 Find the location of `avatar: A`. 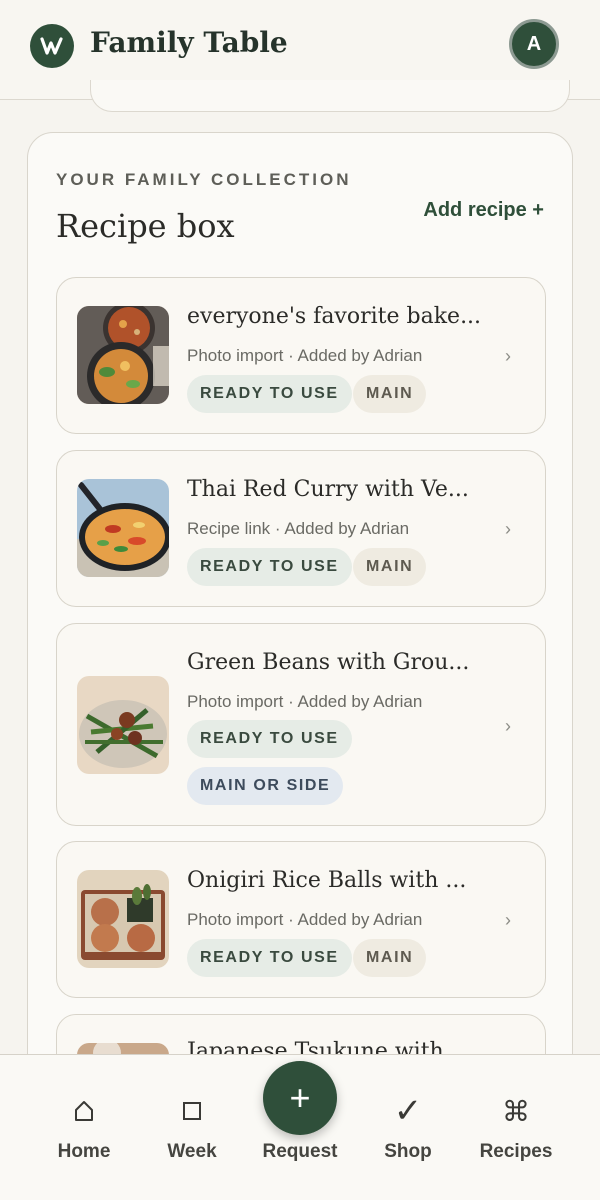

avatar: A is located at coordinates (534, 44).